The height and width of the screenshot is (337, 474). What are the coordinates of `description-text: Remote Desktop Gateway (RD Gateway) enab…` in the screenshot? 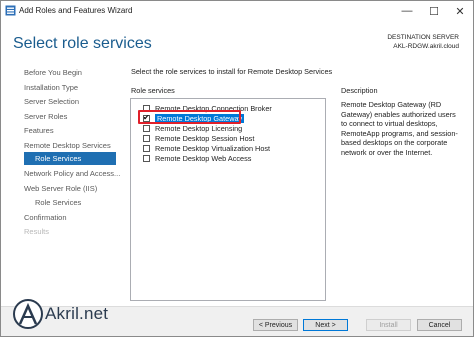 It's located at (399, 128).